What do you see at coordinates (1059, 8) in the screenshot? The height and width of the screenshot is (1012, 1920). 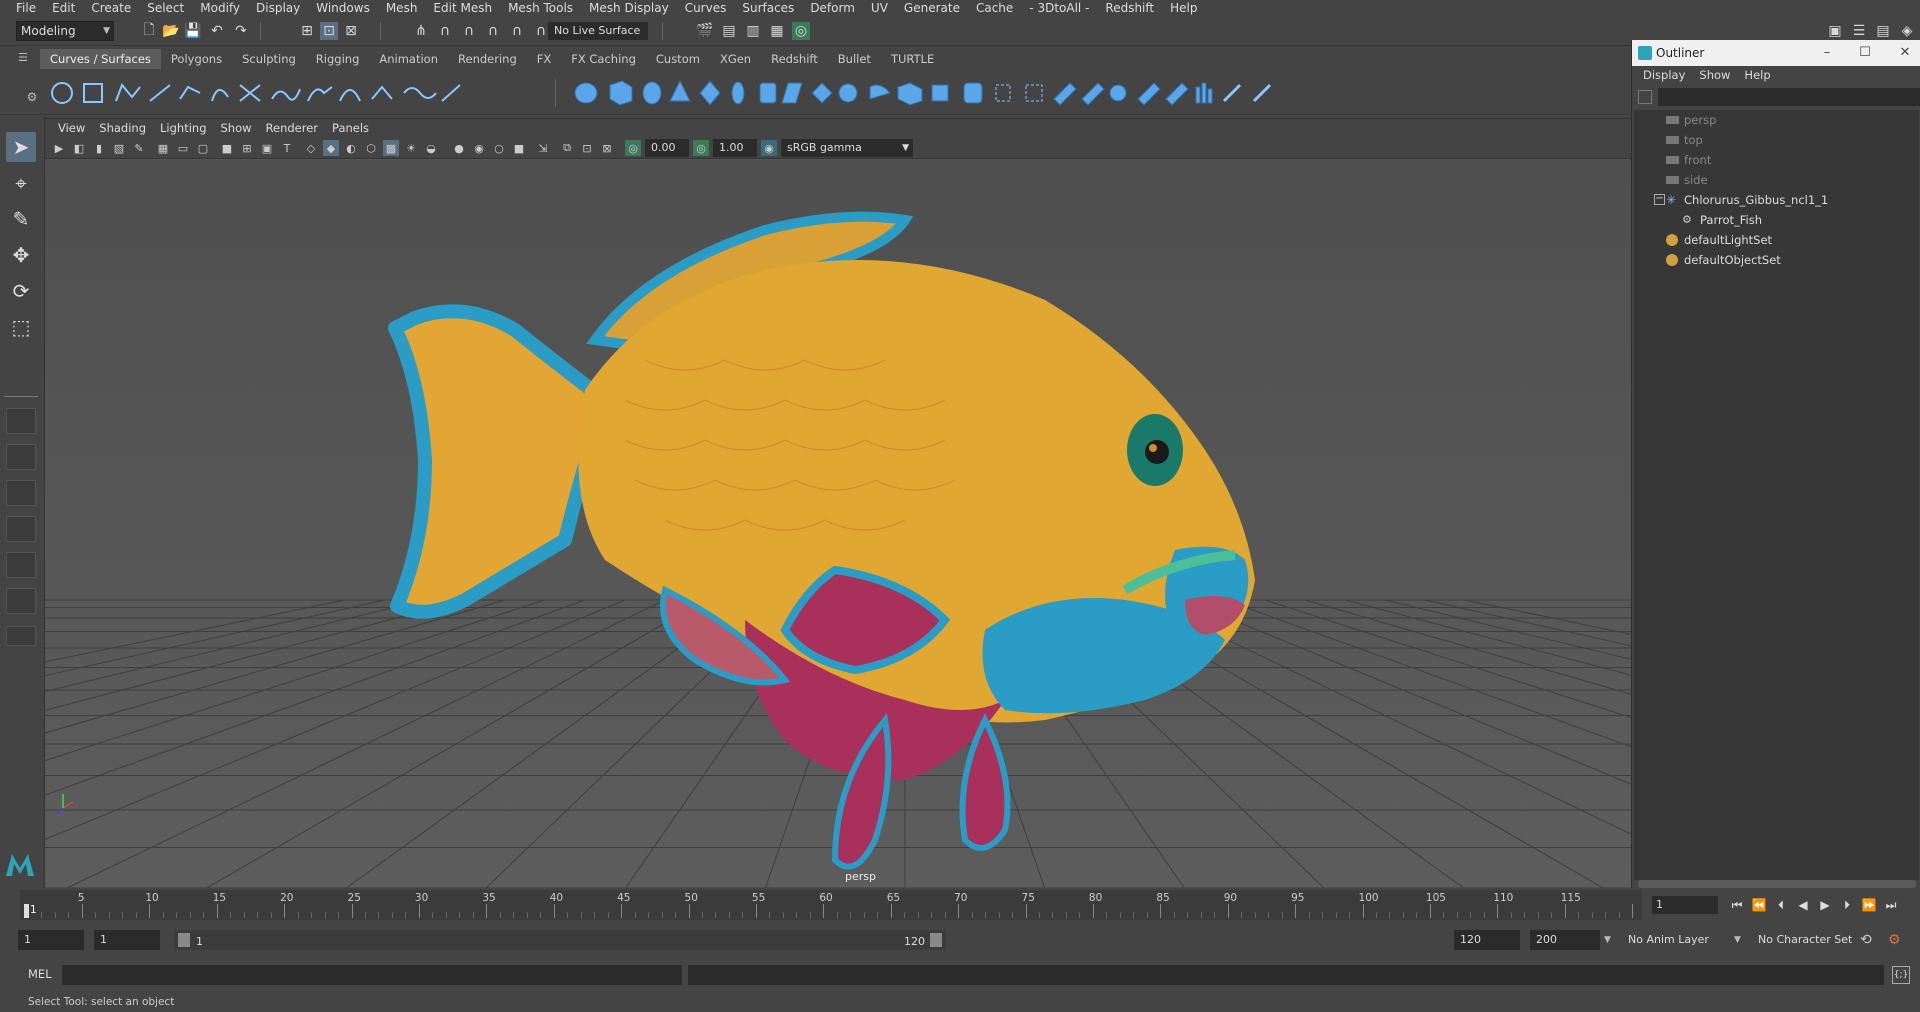 I see `menu-item-3dtoall: - 3DtoAll -` at bounding box center [1059, 8].